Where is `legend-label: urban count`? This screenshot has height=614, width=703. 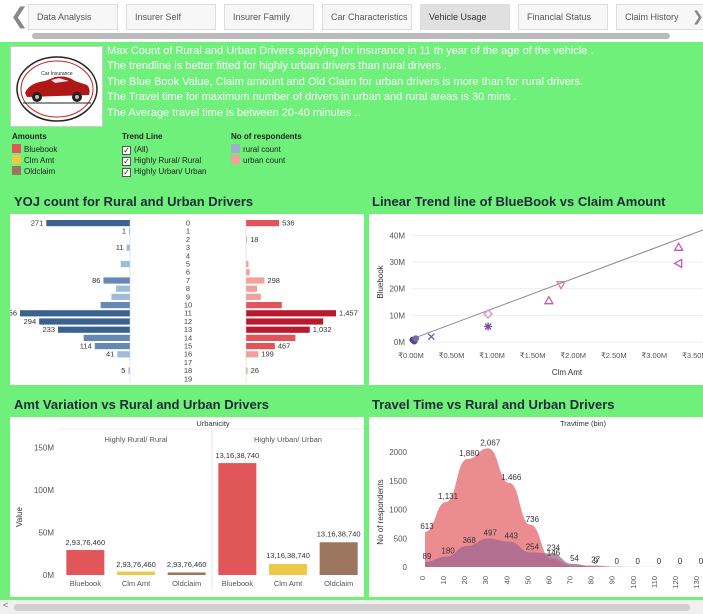
legend-label: urban count is located at coordinates (264, 160).